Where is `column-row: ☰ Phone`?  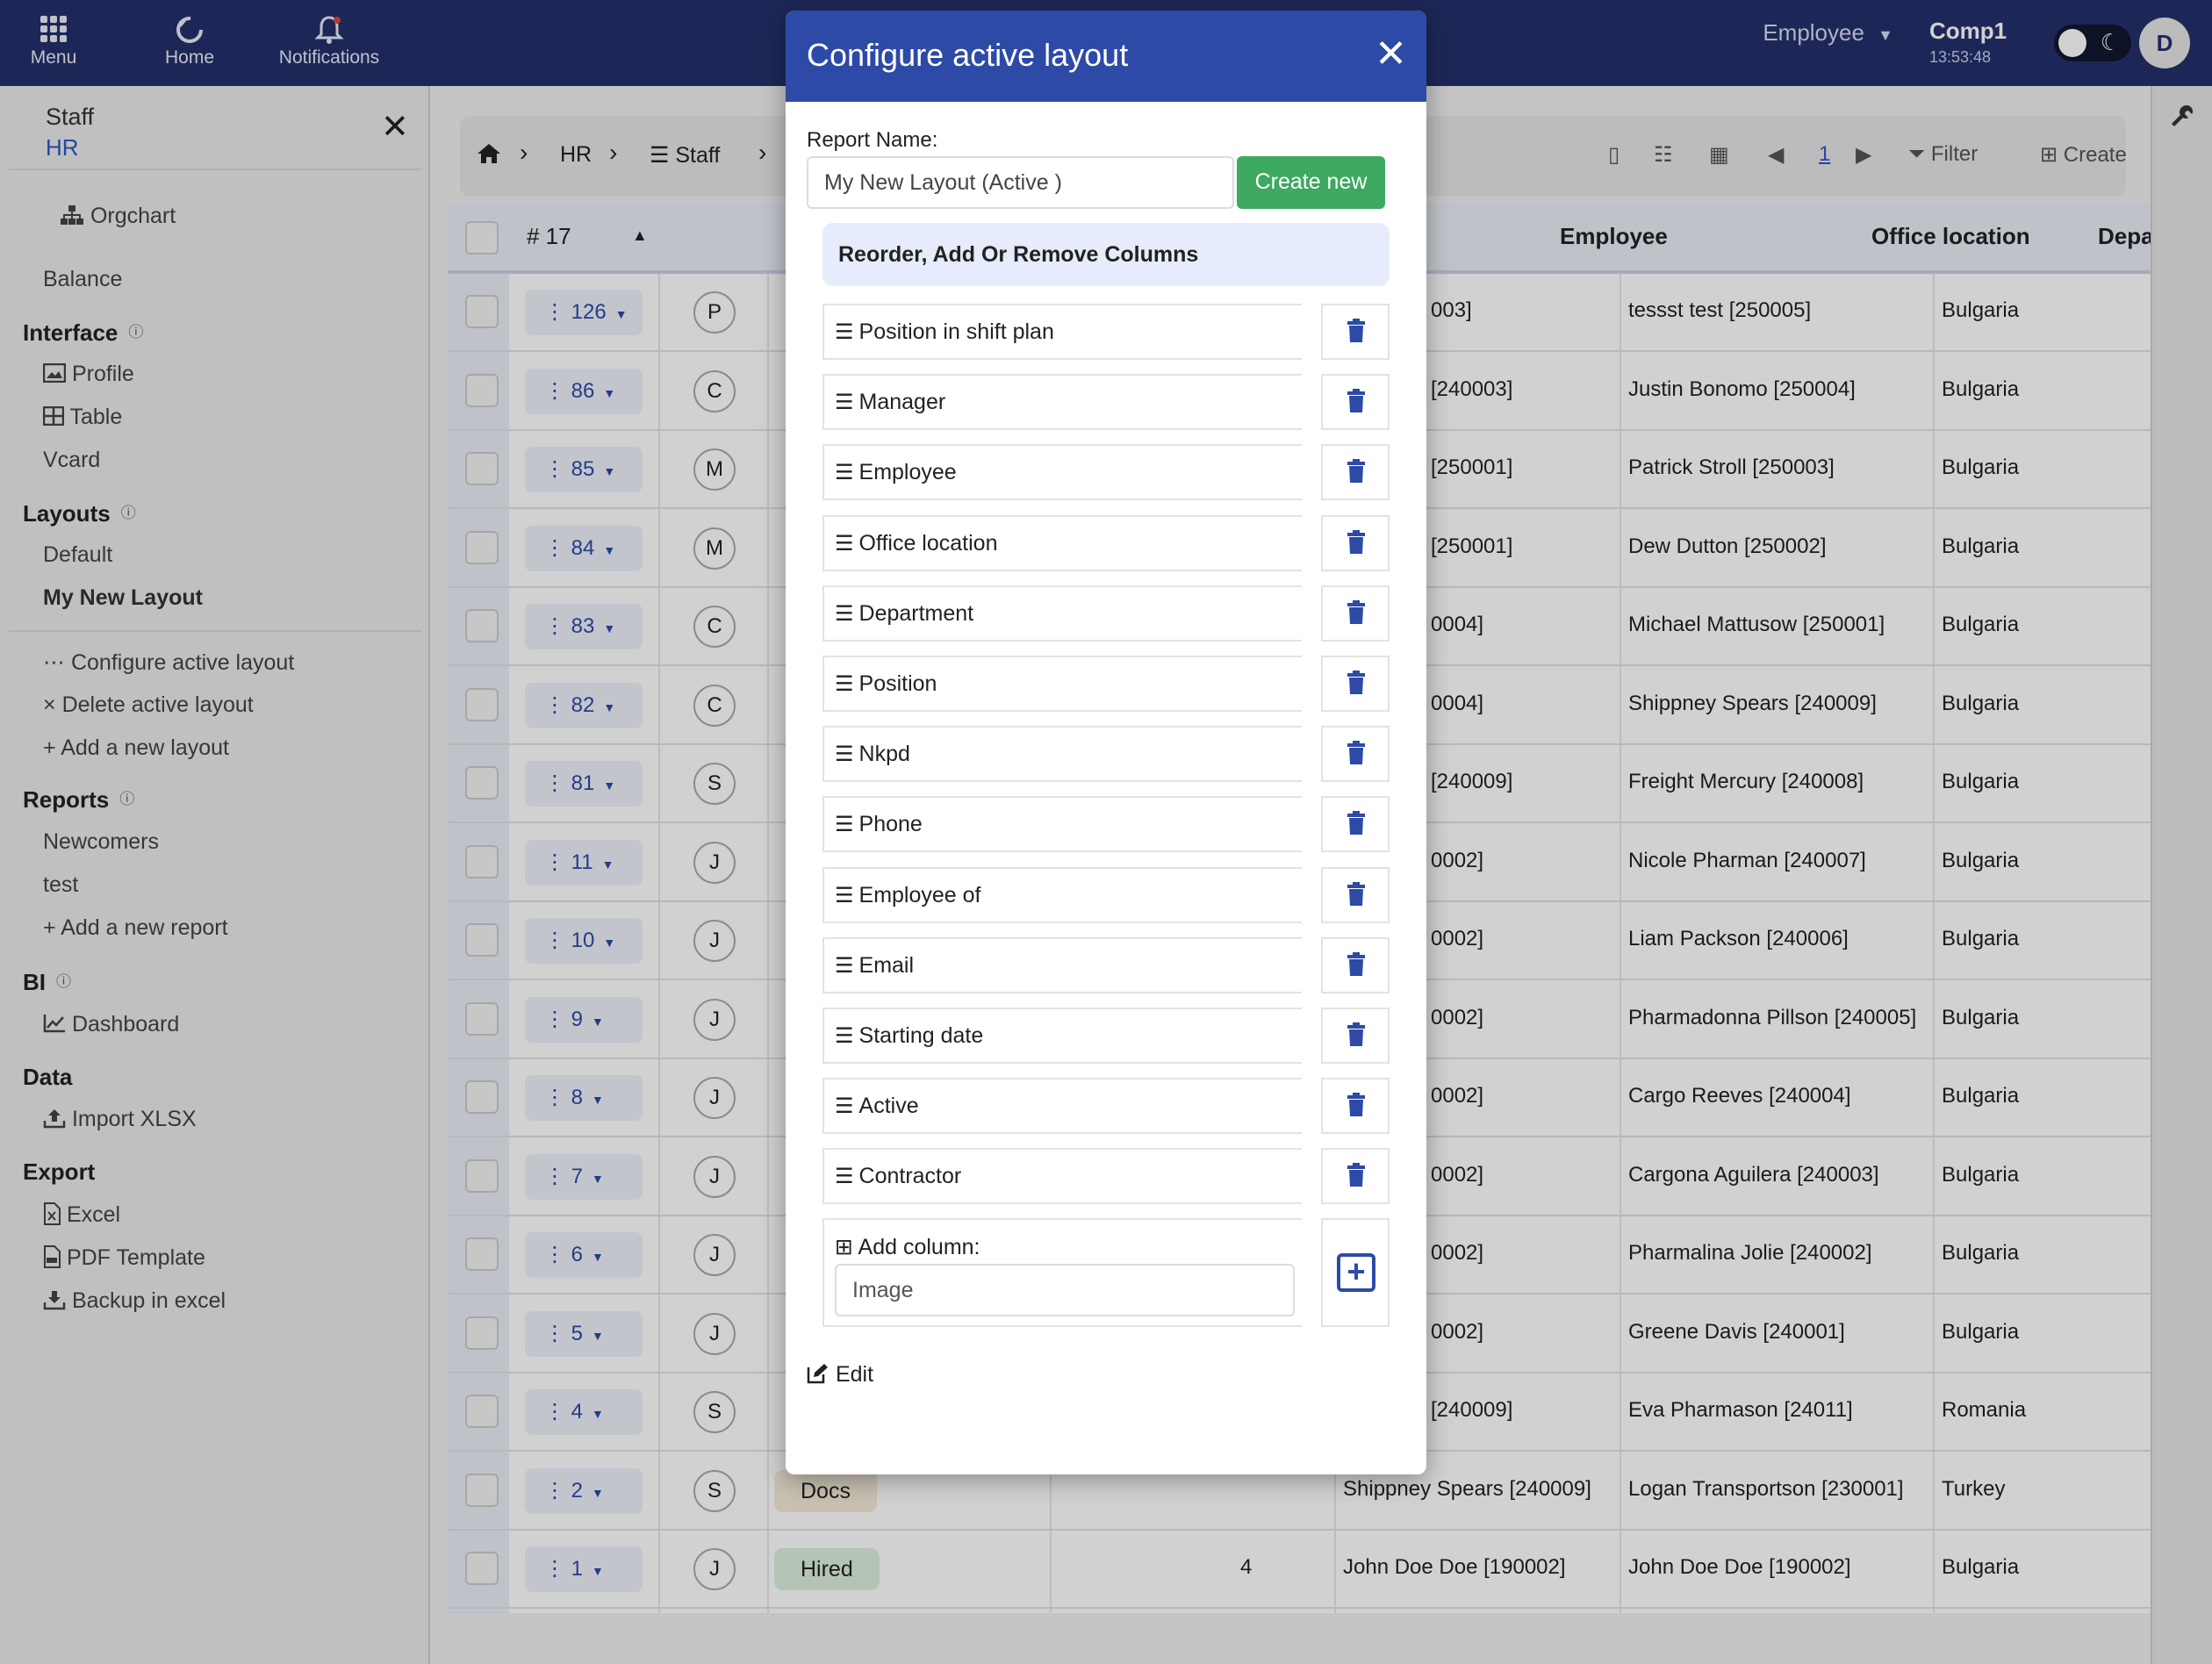 column-row: ☰ Phone is located at coordinates (1062, 824).